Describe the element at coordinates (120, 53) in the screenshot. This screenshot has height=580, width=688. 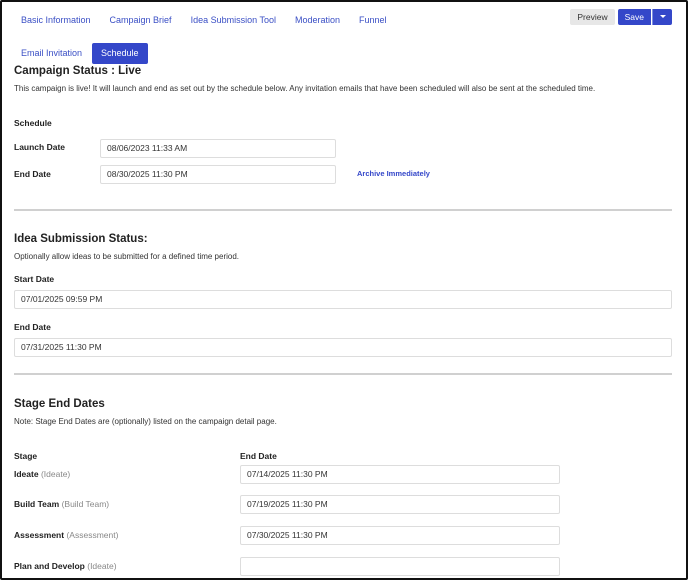
I see `tab-schedule: Schedule` at that location.